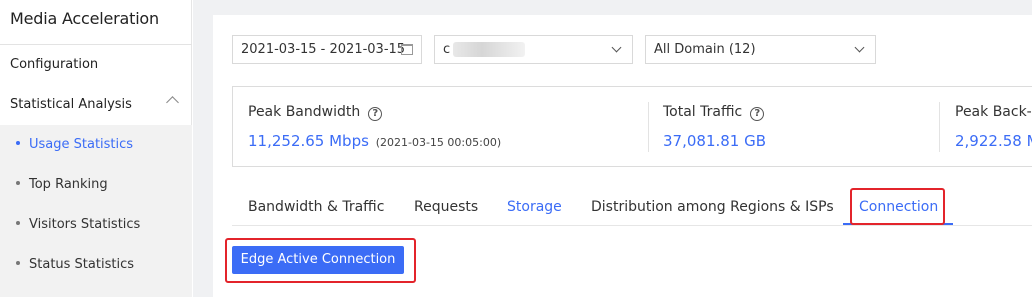  What do you see at coordinates (85, 224) in the screenshot?
I see `sidebar-item-label: Visitors Statistics` at bounding box center [85, 224].